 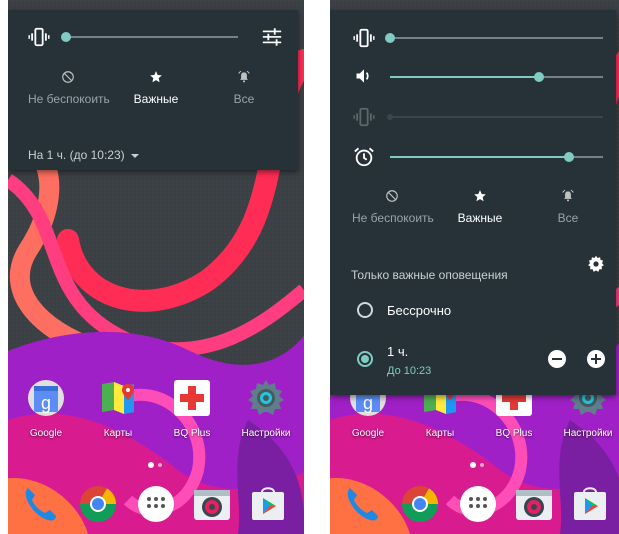 What do you see at coordinates (118, 398) in the screenshot?
I see `maps-icon` at bounding box center [118, 398].